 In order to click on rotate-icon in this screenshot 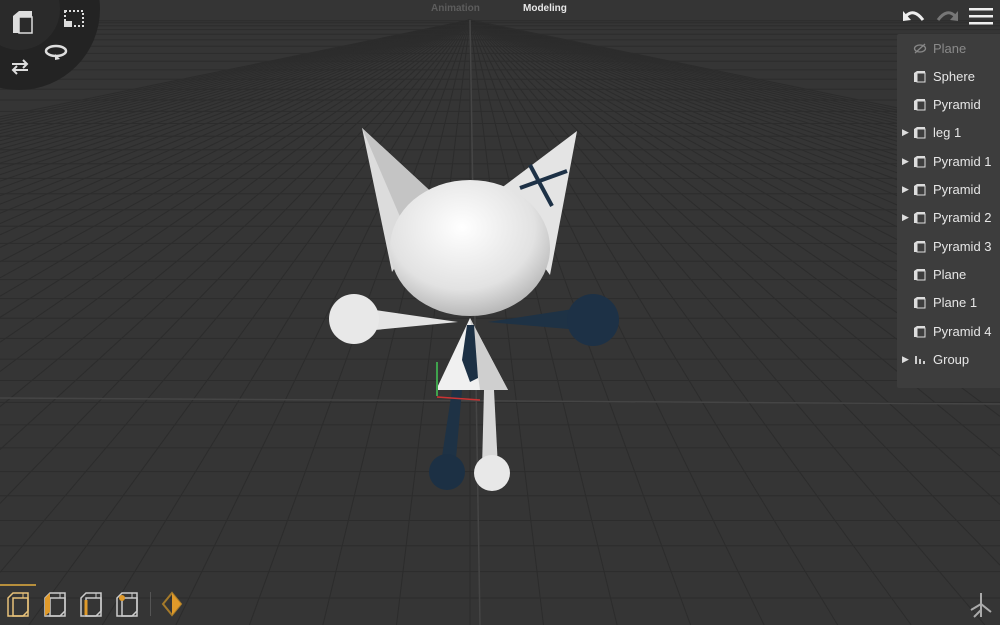, I will do `click(56, 52)`.